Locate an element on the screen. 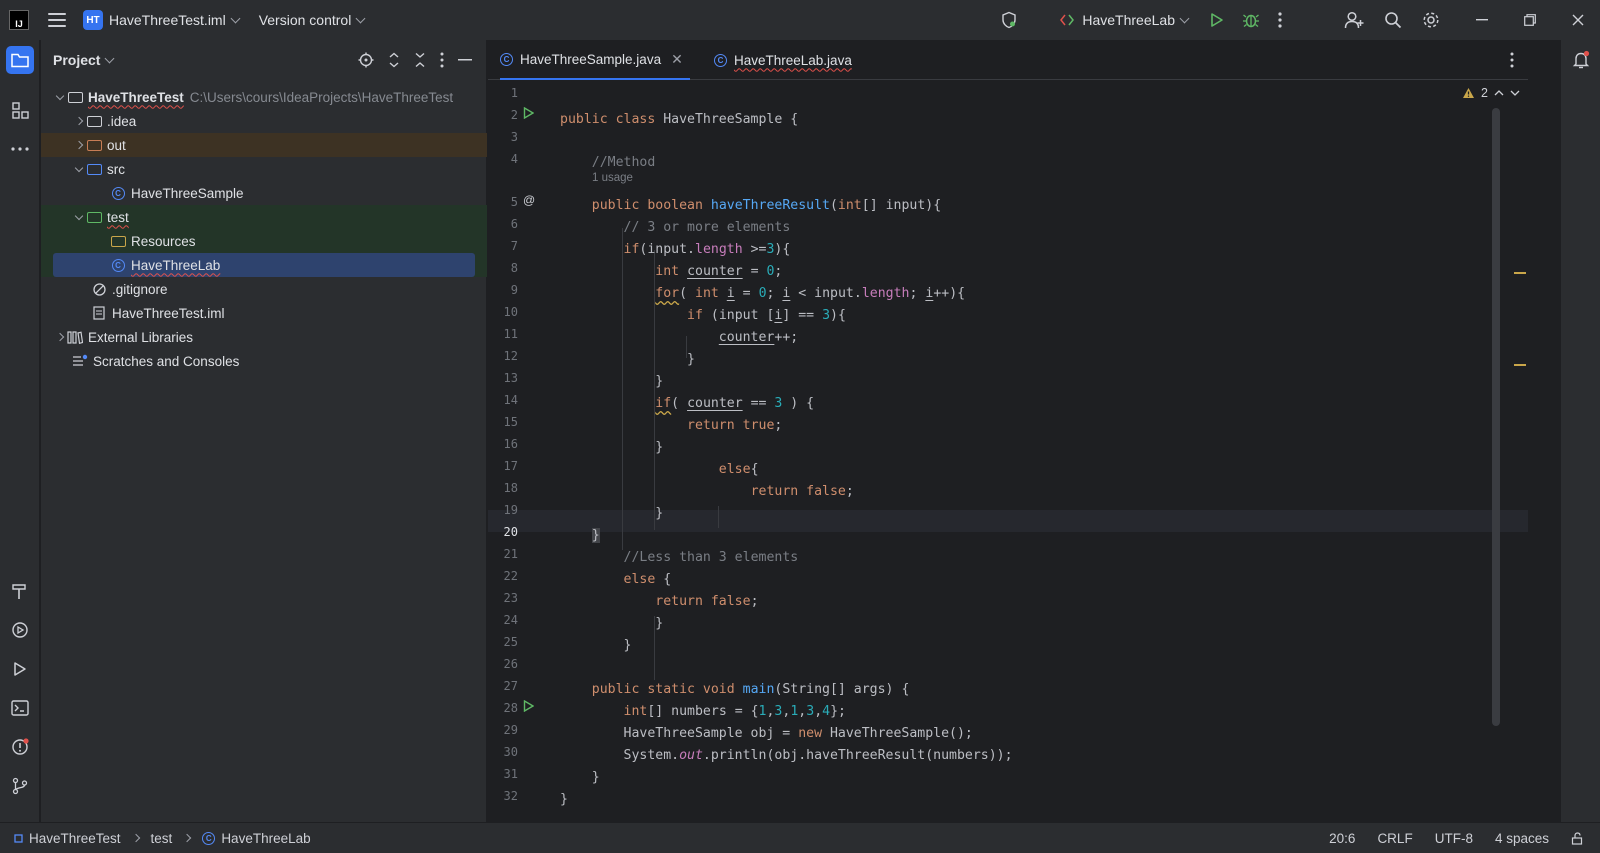  notifications-icon is located at coordinates (1581, 60).